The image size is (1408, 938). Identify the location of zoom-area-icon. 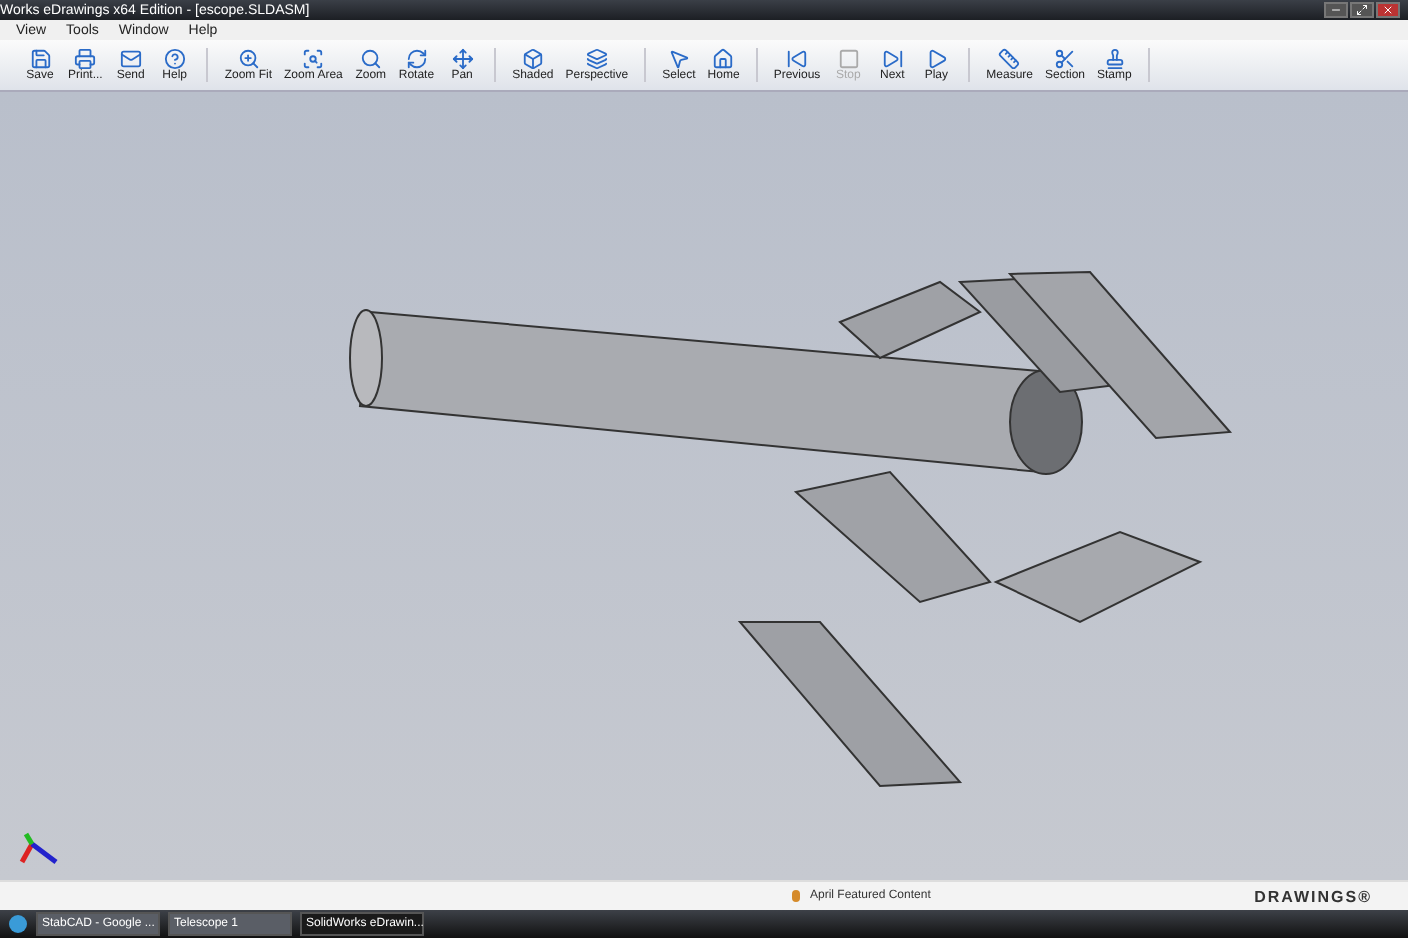
(313, 59).